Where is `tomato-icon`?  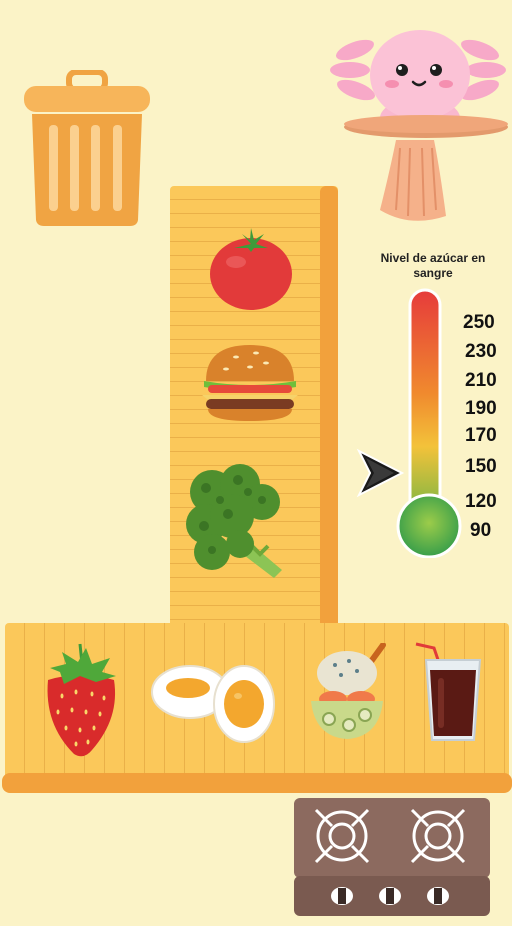
tomato-icon is located at coordinates (251, 269).